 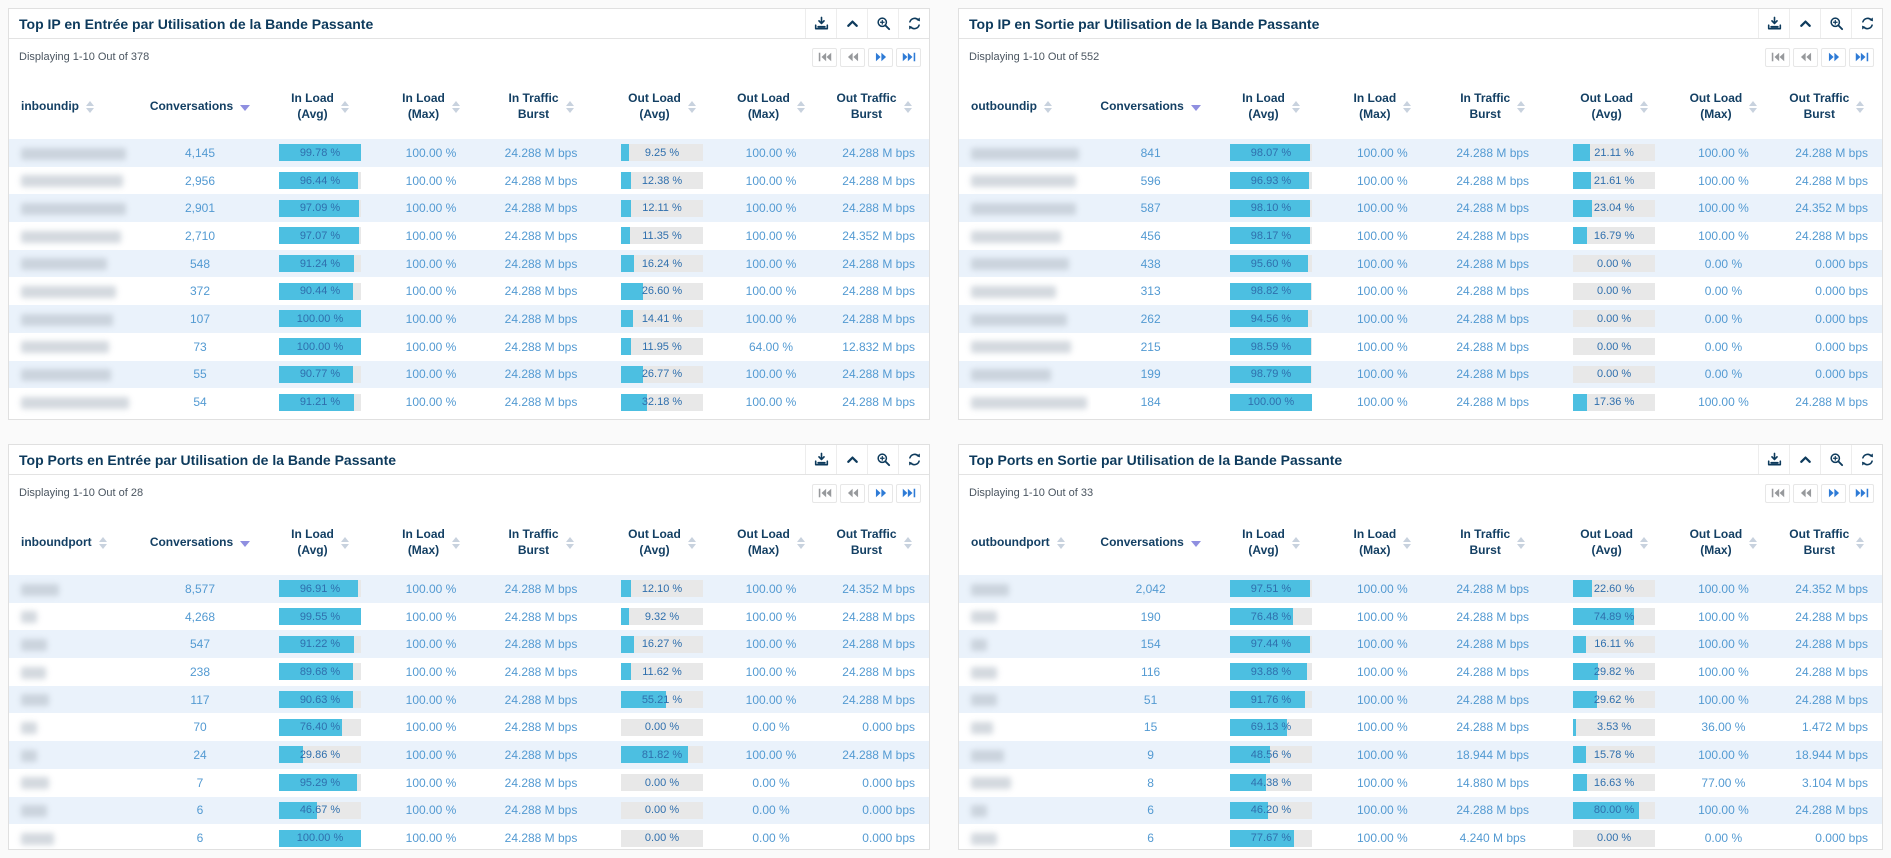 I want to click on col-header-outboundip: outboundip, so click(x=1025, y=107).